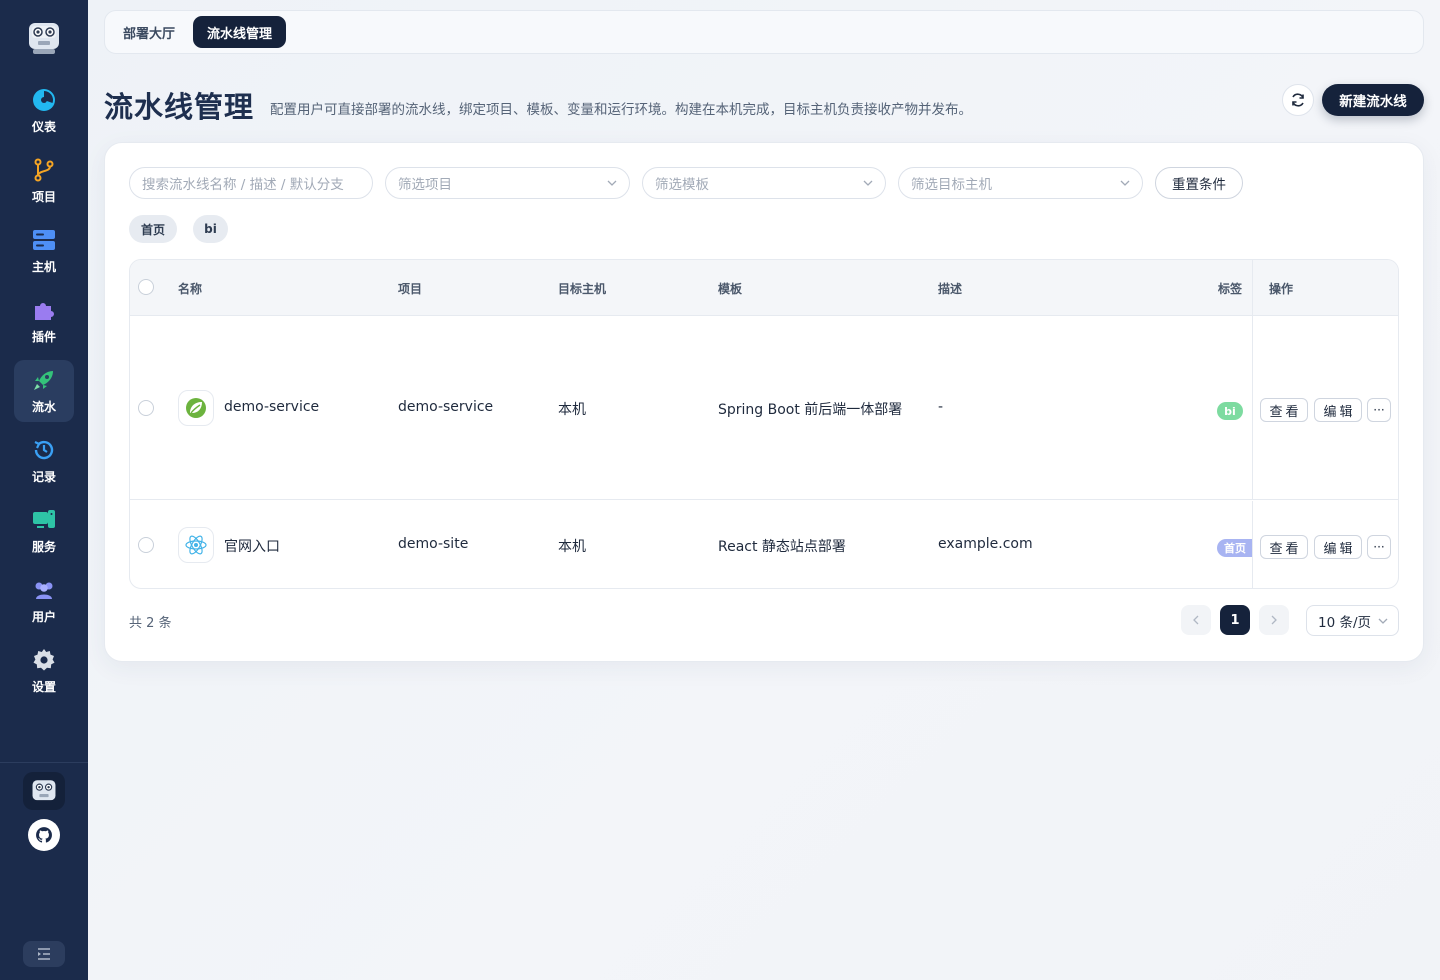  Describe the element at coordinates (764, 183) in the screenshot. I see `template-select: 筛选模板` at that location.